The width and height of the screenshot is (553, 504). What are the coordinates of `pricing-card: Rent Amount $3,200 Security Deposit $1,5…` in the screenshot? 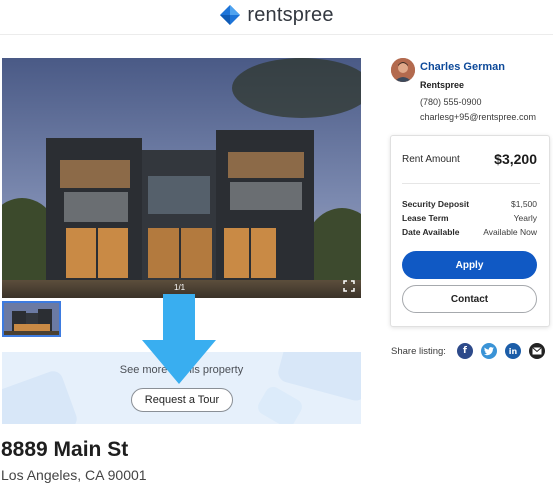 It's located at (470, 231).